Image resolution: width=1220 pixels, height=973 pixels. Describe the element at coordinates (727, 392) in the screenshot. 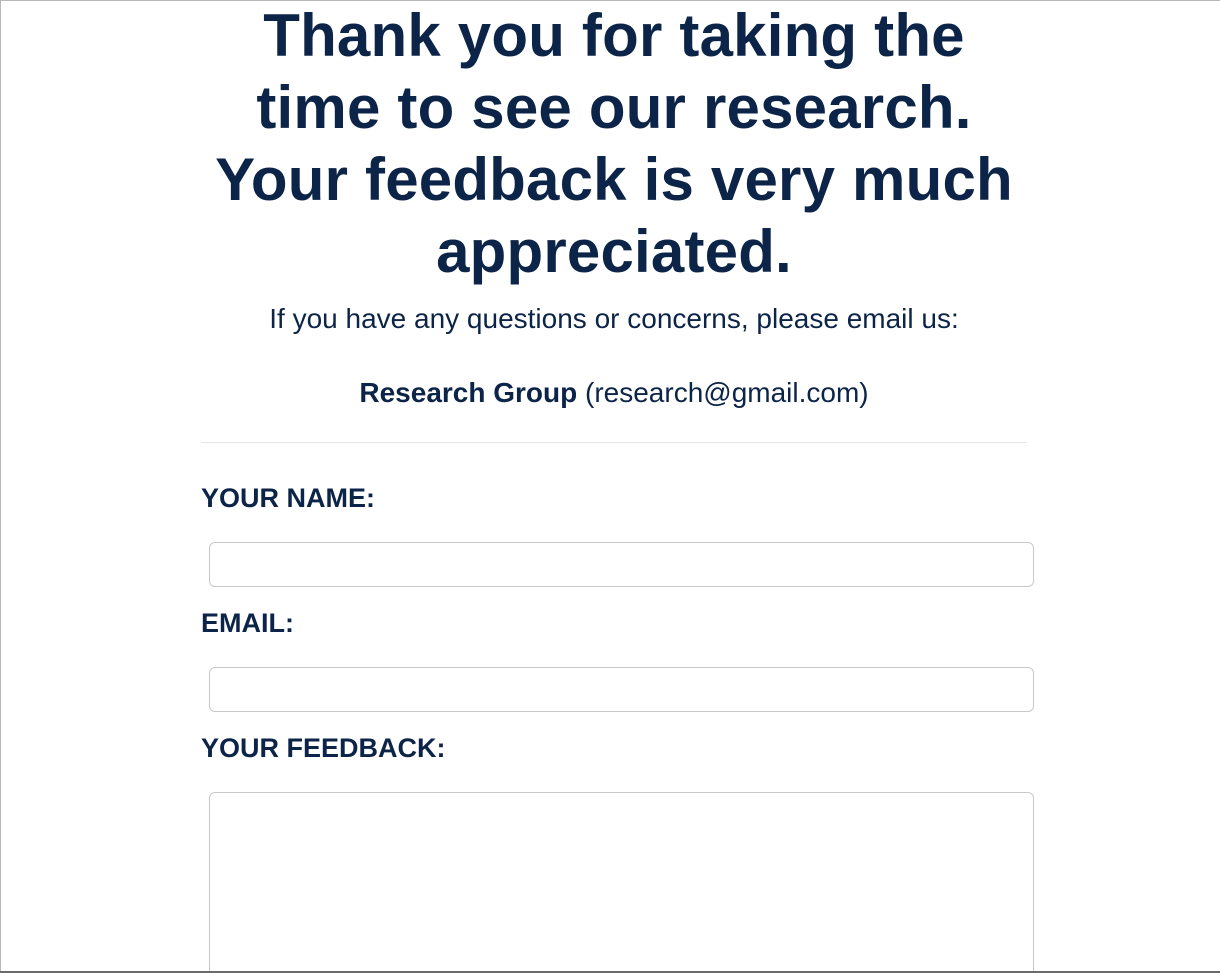

I see `contact-email: (research@gmail.com)` at that location.